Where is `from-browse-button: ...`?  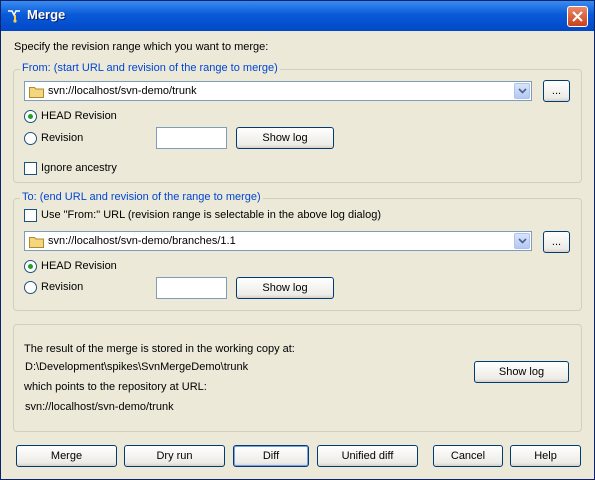
from-browse-button: ... is located at coordinates (556, 91).